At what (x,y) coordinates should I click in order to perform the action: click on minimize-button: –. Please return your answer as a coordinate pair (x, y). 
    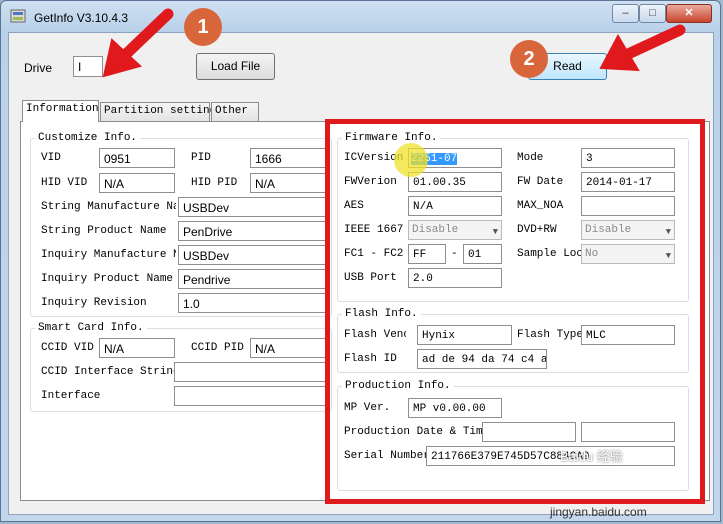
    Looking at the image, I should click on (625, 13).